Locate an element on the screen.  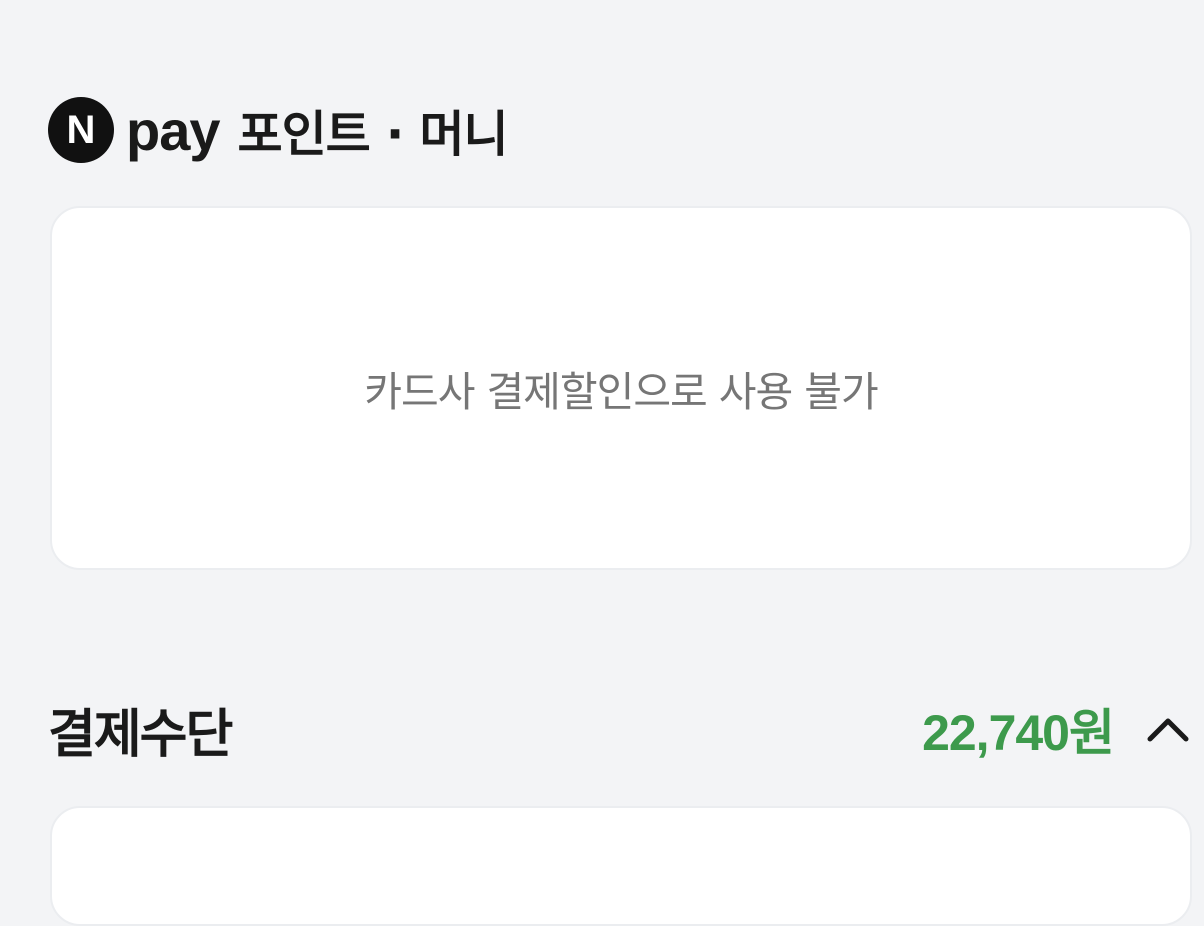
payment-amount: 22,740원 is located at coordinates (1018, 733).